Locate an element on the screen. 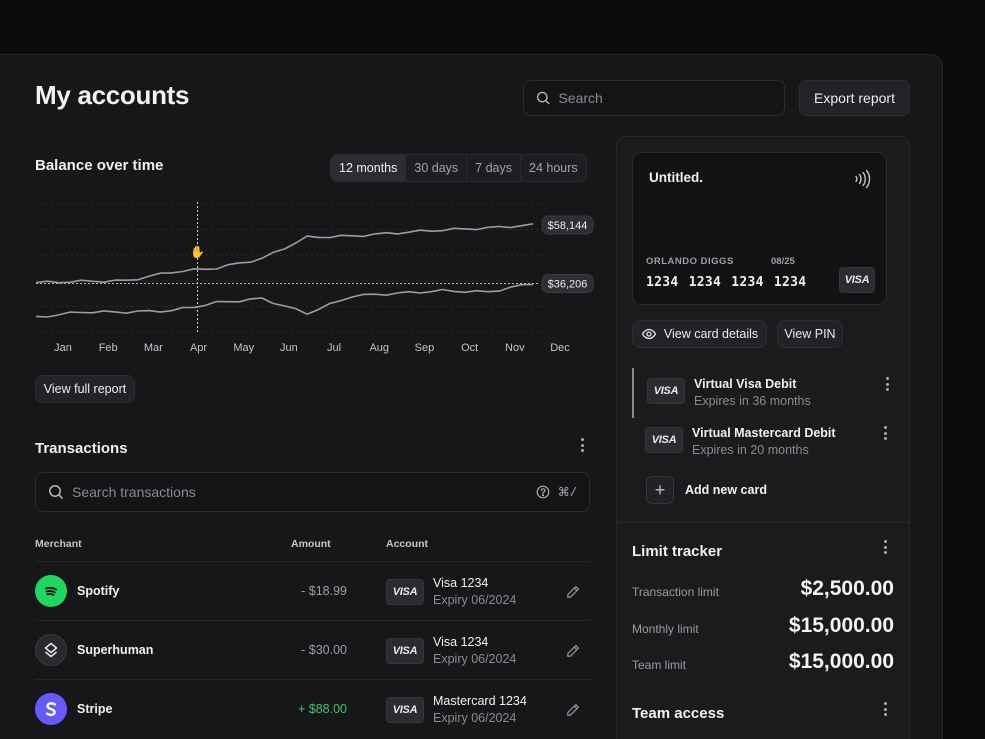  transactions-title: Transactions is located at coordinates (81, 448).